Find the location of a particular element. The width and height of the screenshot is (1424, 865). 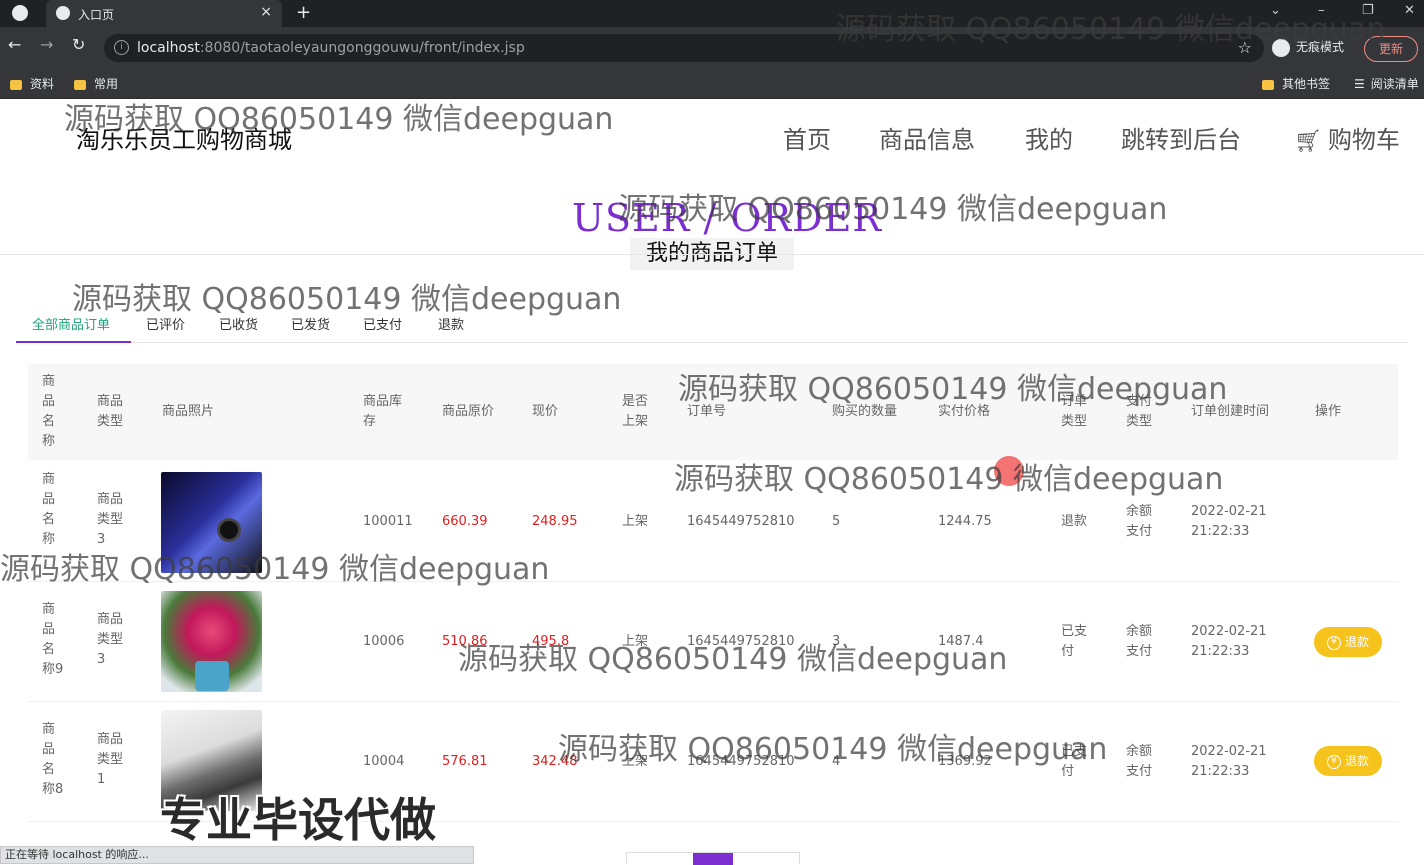

bookmark-label: 其他书签 is located at coordinates (1306, 84).